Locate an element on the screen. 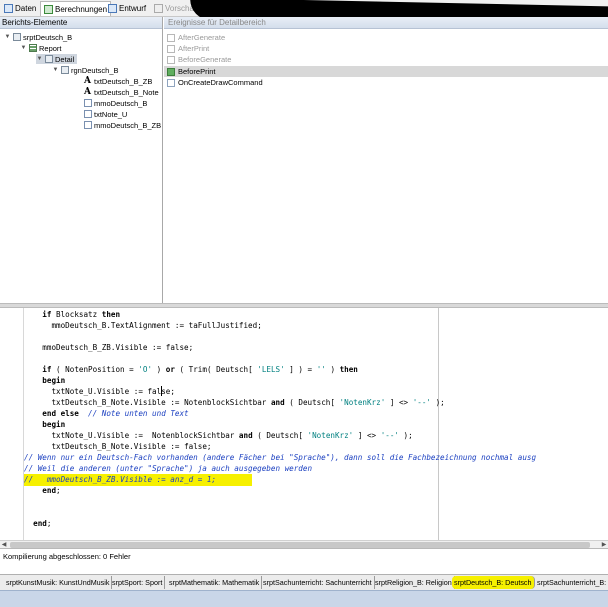  report-icon is located at coordinates (33, 48).